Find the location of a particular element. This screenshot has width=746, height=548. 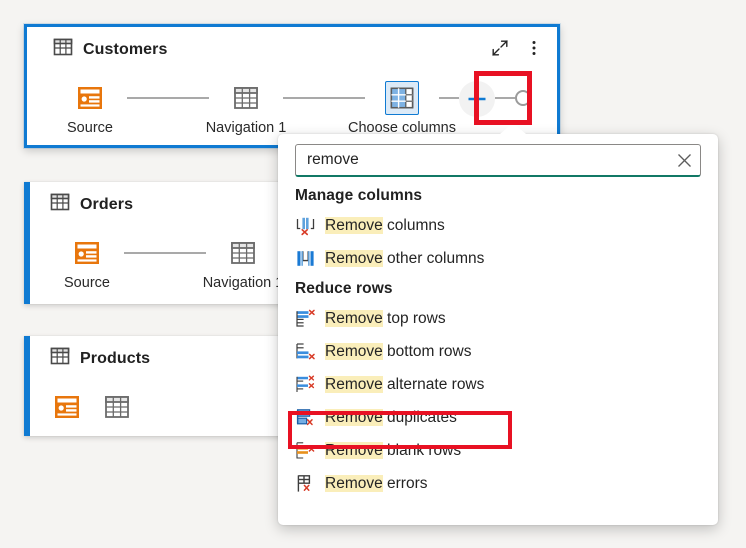

label-rest: other columns is located at coordinates (433, 258).